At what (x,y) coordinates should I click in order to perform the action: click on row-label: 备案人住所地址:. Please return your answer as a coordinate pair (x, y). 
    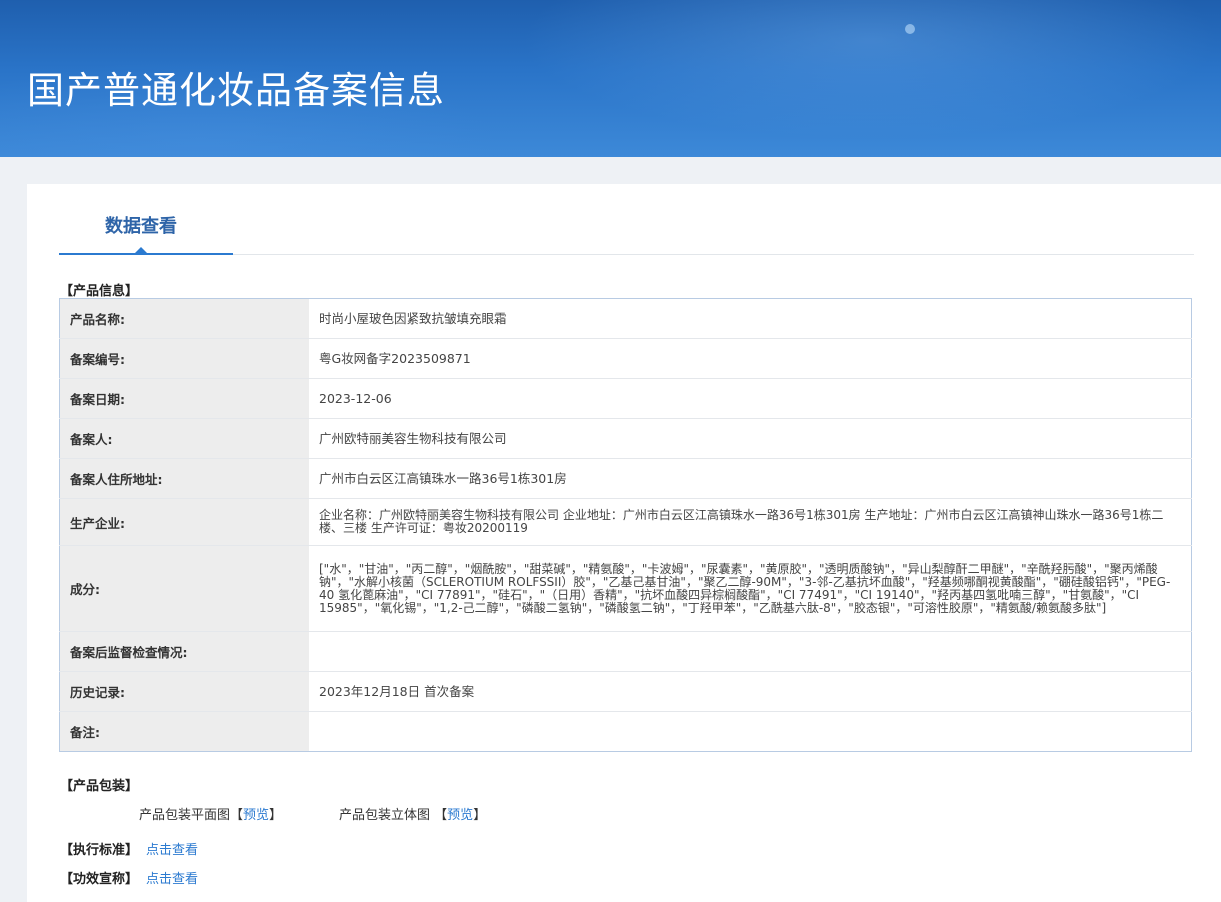
    Looking at the image, I should click on (184, 478).